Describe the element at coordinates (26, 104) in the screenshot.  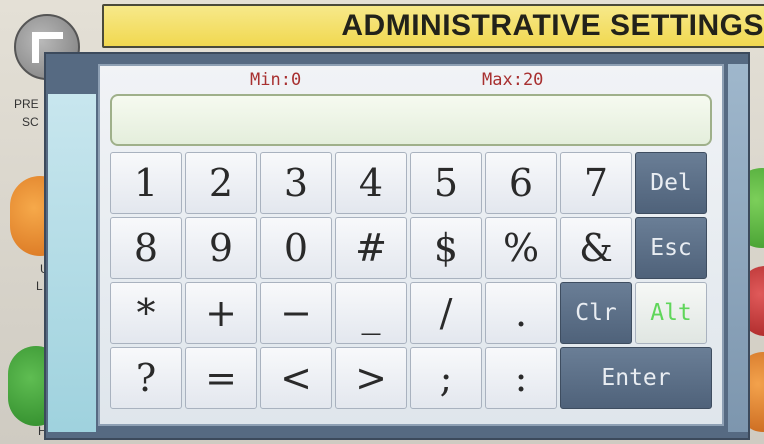
I see `side-label-pre: PRE` at that location.